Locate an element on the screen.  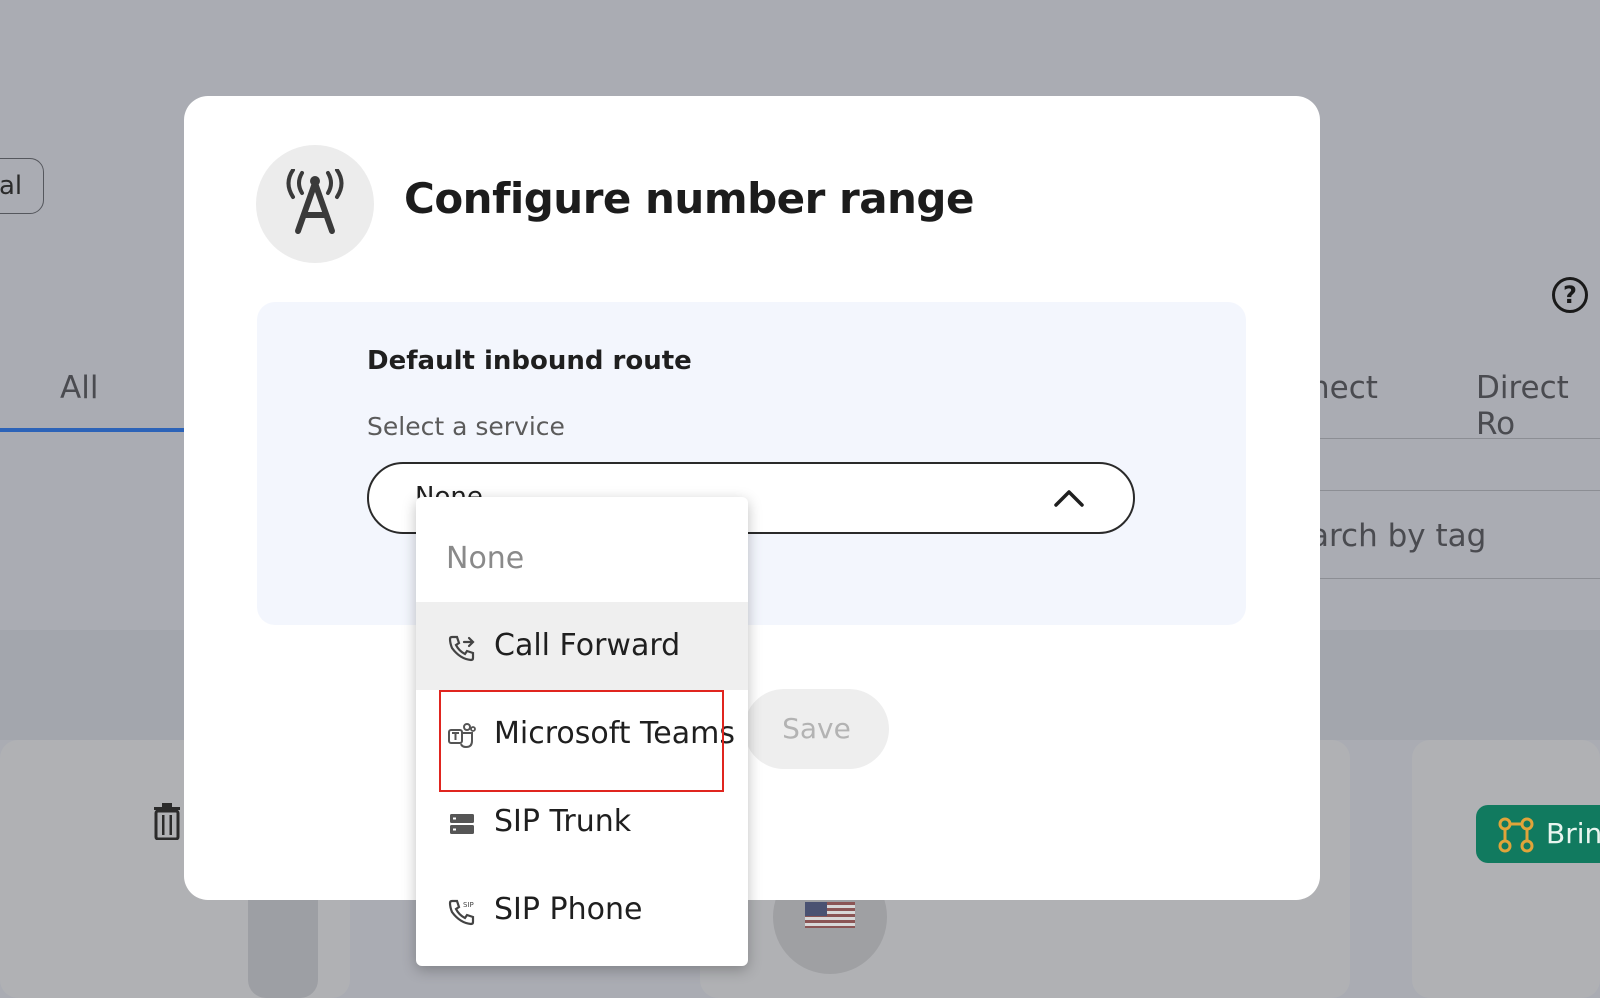
bring-button-label: Brin is located at coordinates (1573, 833).